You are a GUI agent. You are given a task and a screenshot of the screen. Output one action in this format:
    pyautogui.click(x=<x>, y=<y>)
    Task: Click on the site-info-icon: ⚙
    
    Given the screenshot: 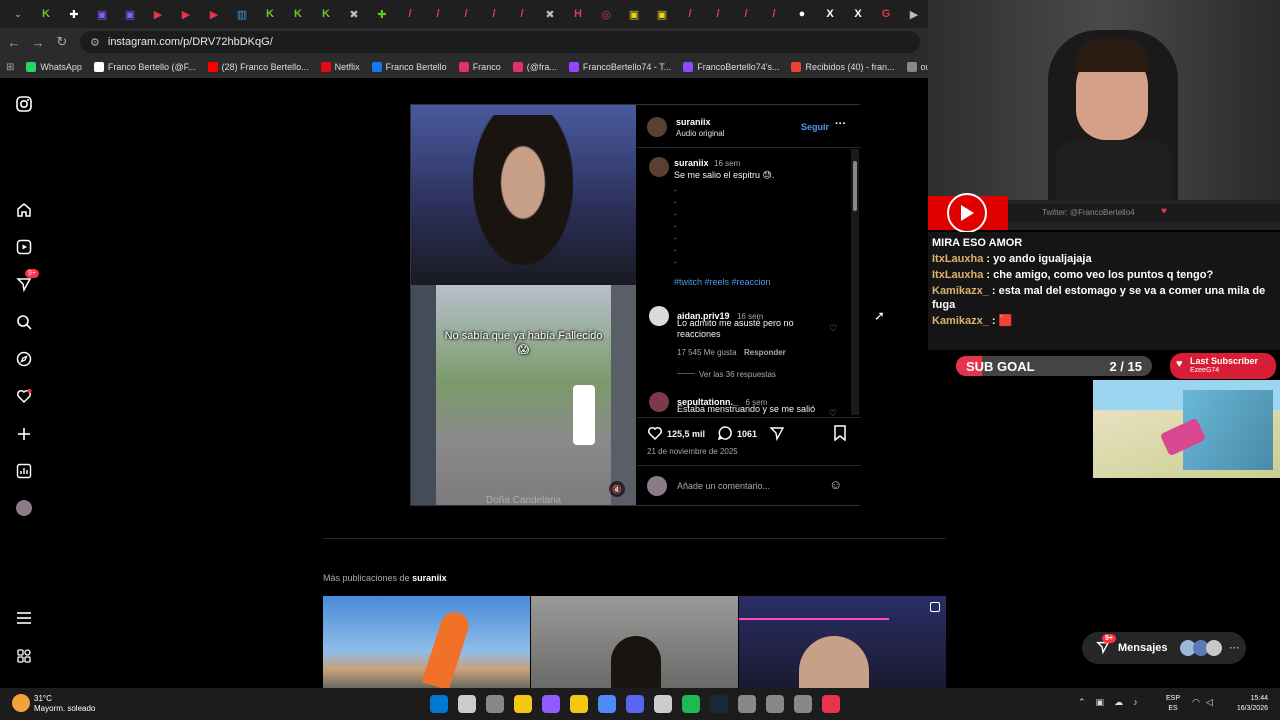 What is the action you would take?
    pyautogui.click(x=95, y=42)
    